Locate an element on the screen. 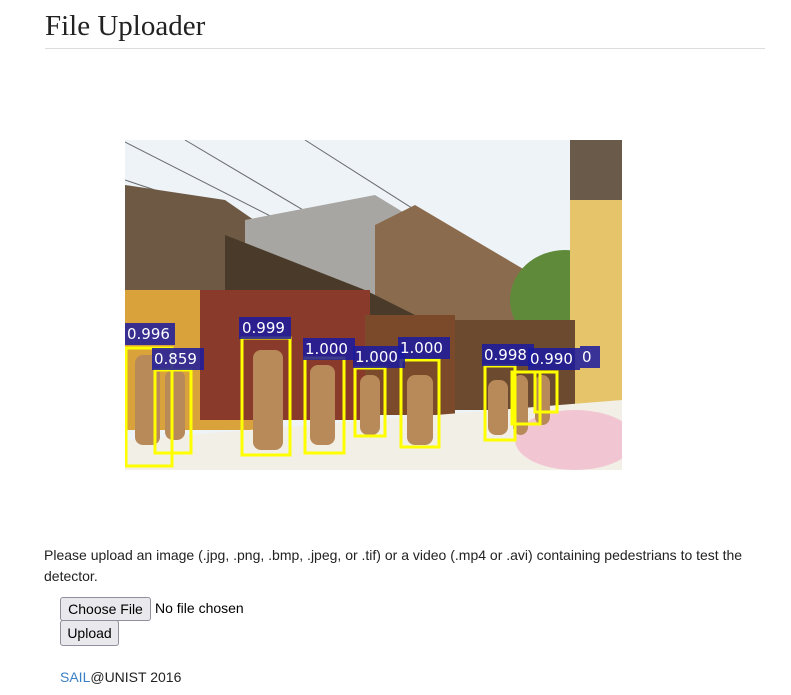 Image resolution: width=791 pixels, height=695 pixels. detection-score-label: 0.859 is located at coordinates (175, 359).